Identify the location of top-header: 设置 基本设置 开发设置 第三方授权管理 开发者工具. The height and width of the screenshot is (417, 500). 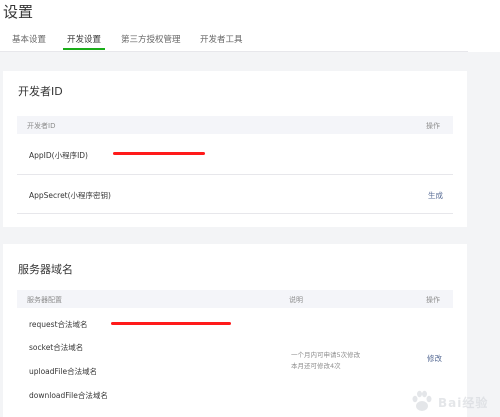
(250, 26).